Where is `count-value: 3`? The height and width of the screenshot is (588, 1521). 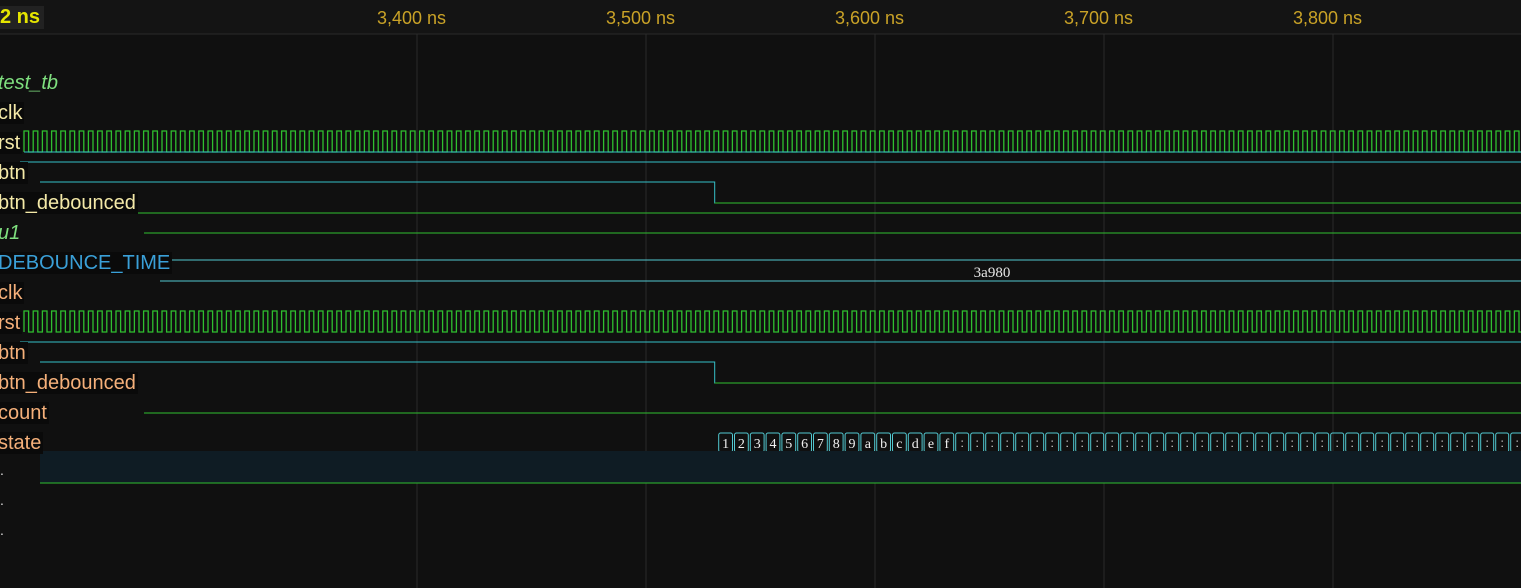 count-value: 3 is located at coordinates (757, 444).